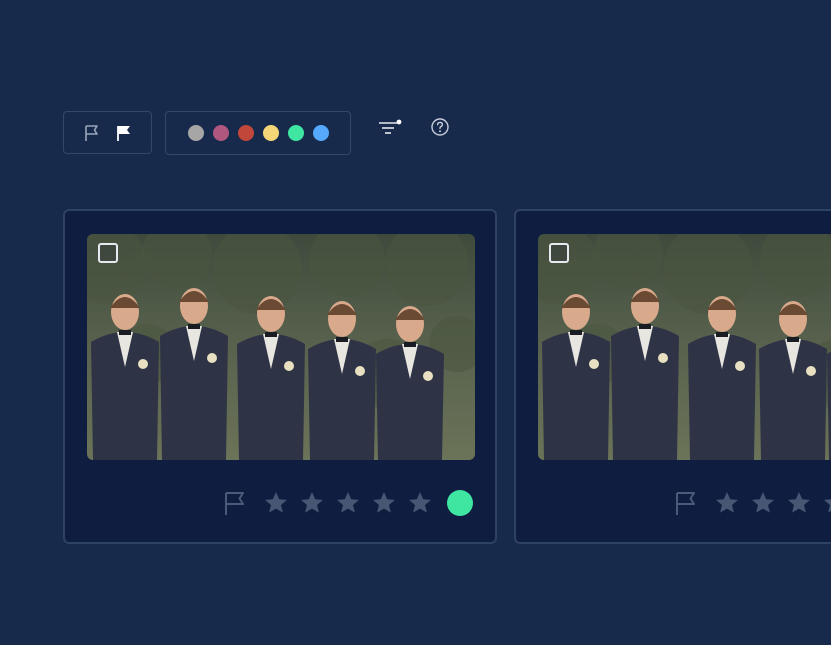 The width and height of the screenshot is (831, 645). I want to click on color-label-indicator, so click(460, 503).